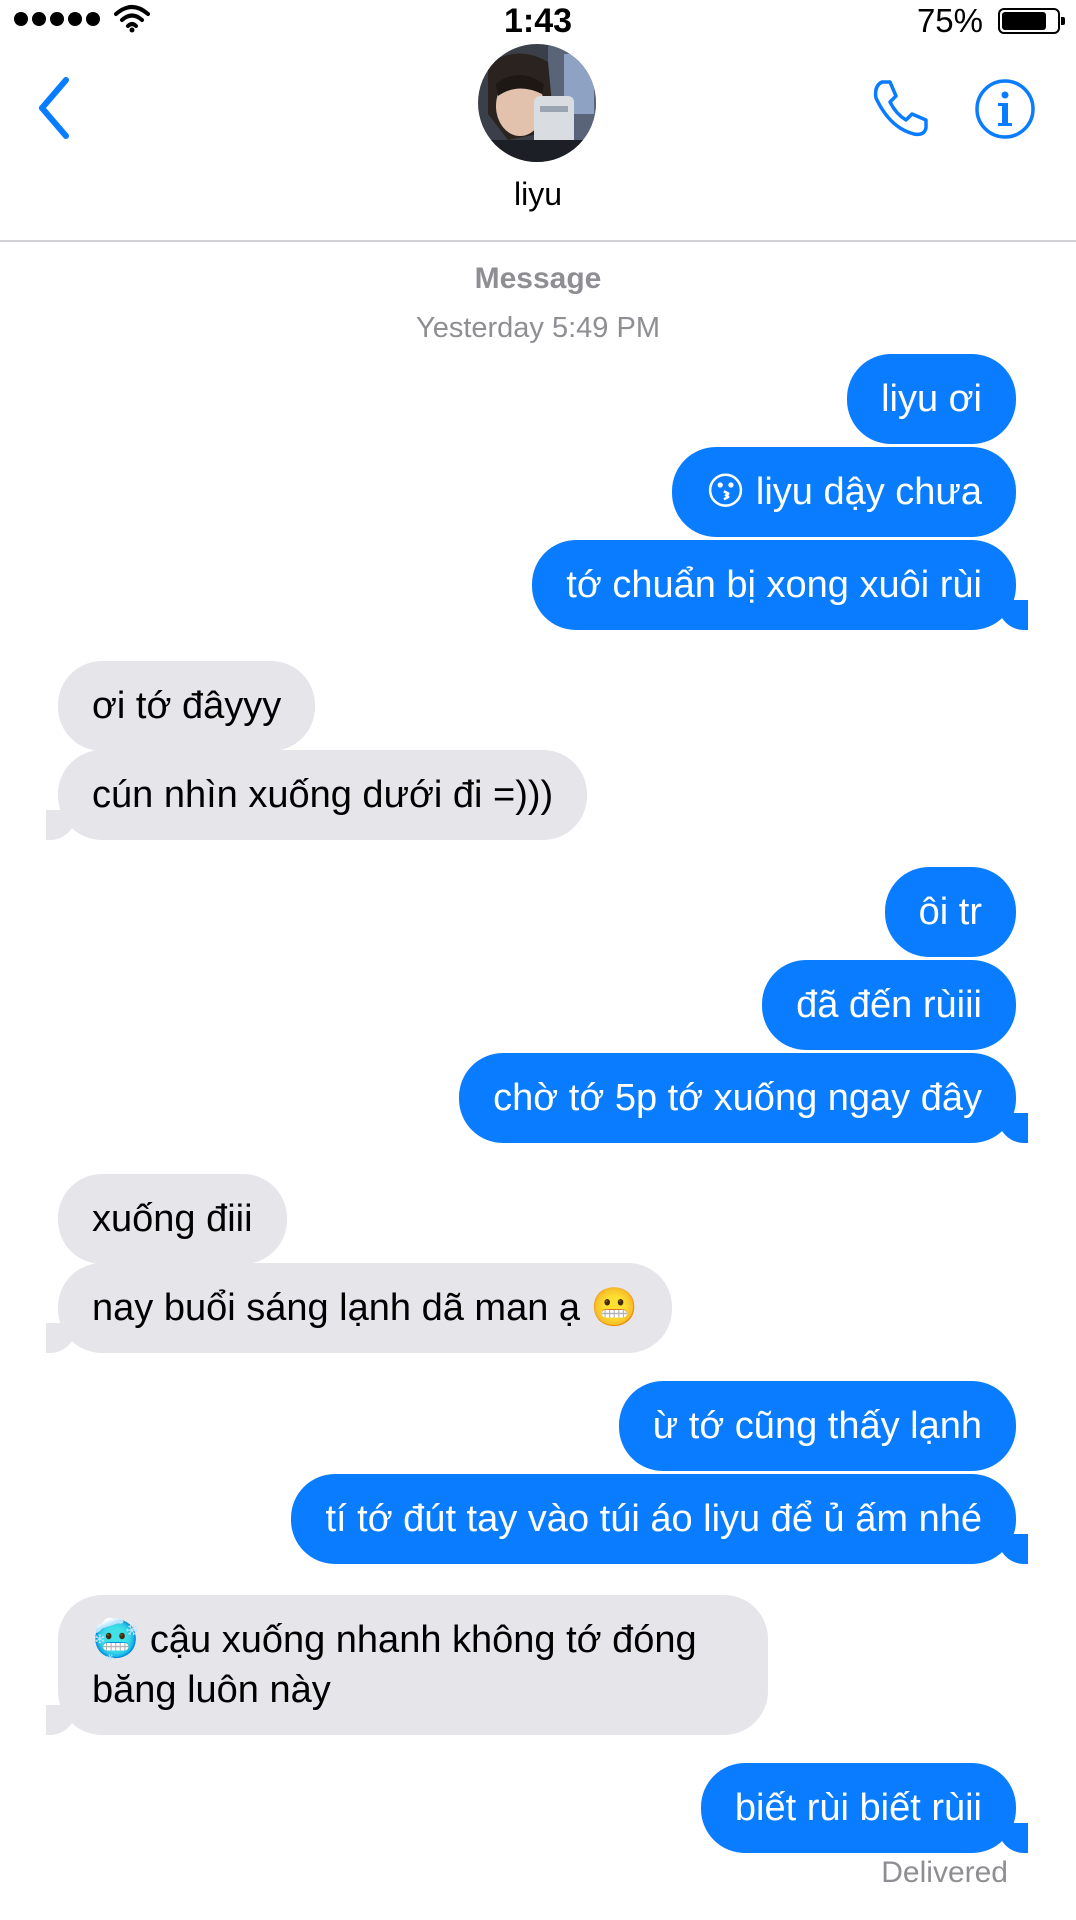  What do you see at coordinates (900, 108) in the screenshot?
I see `phone-icon` at bounding box center [900, 108].